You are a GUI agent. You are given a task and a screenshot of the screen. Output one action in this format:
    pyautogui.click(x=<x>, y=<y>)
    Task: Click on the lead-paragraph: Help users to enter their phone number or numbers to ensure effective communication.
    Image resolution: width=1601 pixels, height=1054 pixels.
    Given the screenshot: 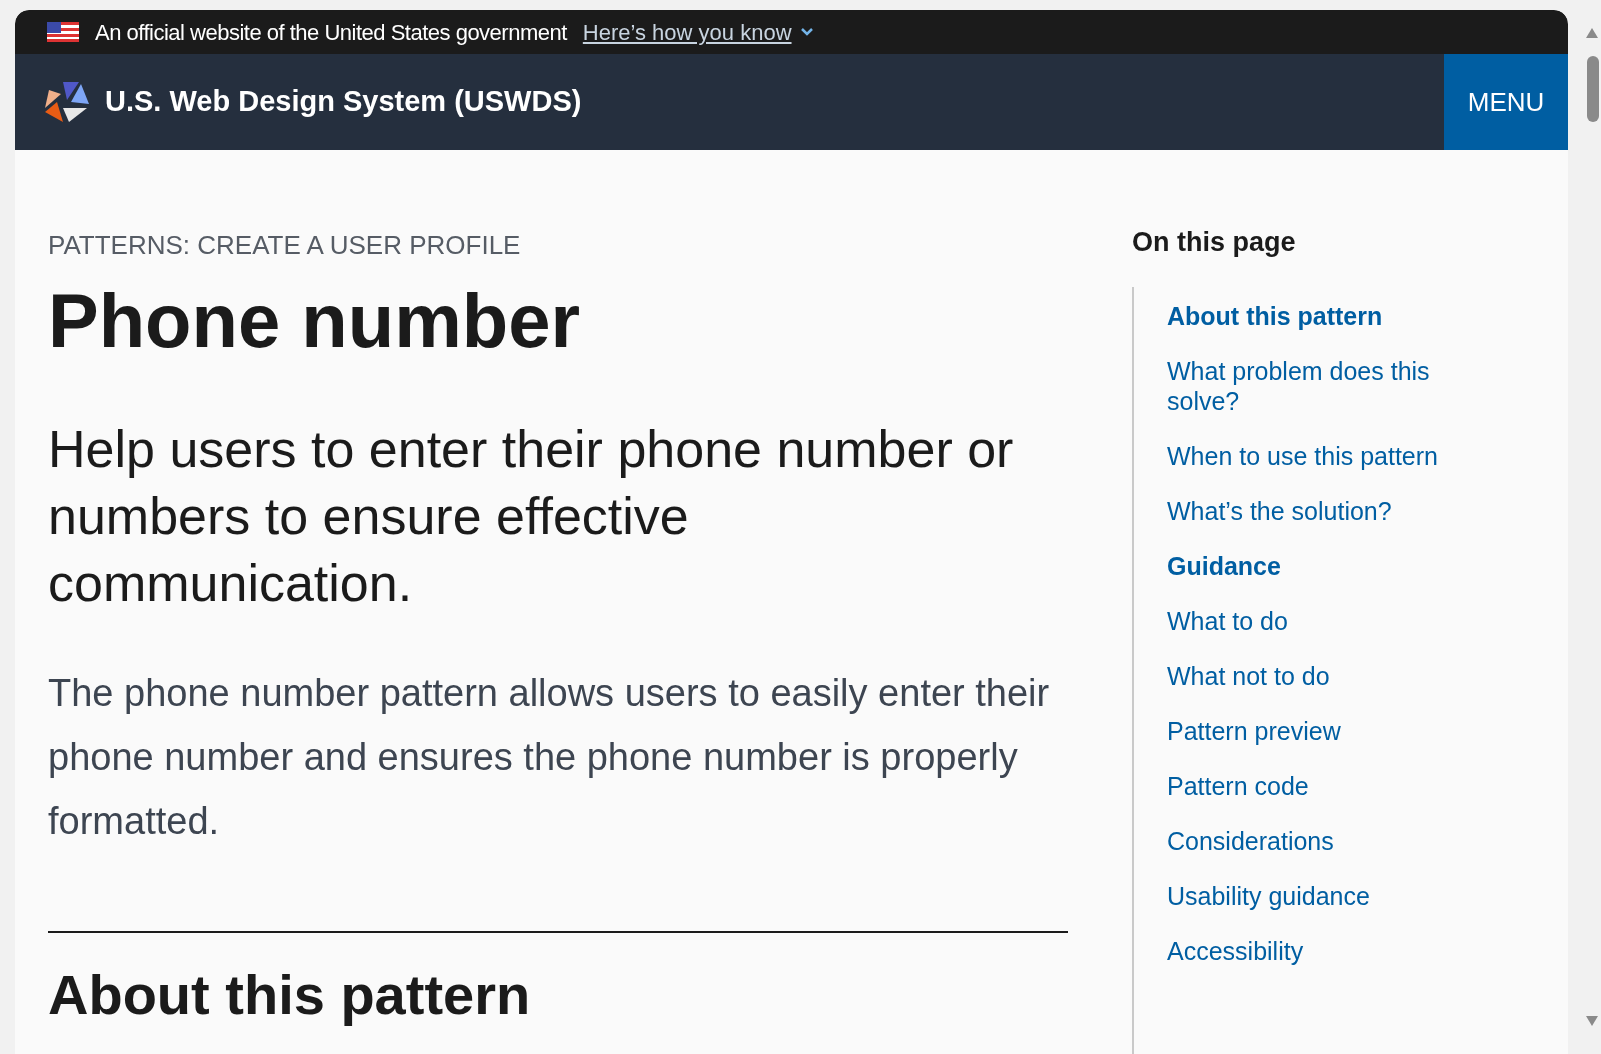 What is the action you would take?
    pyautogui.click(x=531, y=517)
    